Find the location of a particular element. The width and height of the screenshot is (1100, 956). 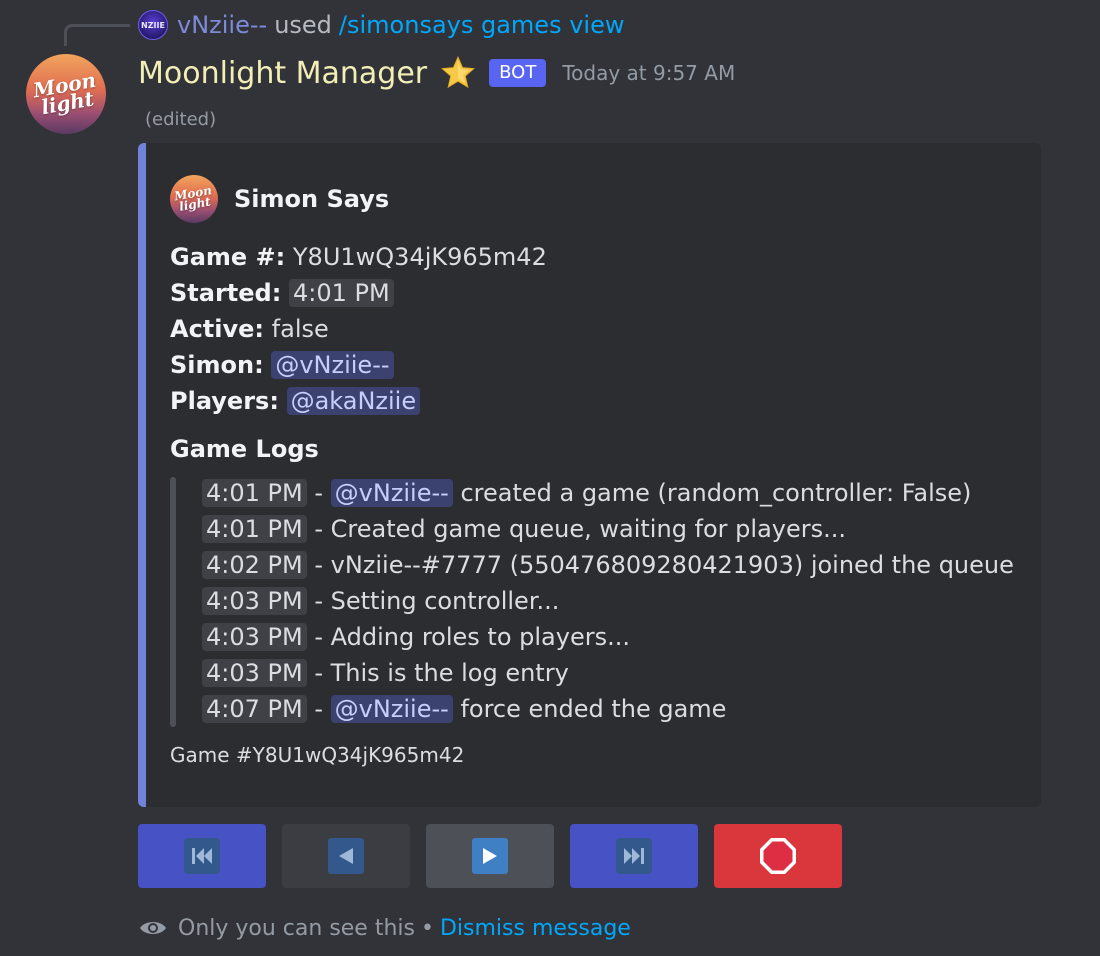

stop-button is located at coordinates (778, 856).